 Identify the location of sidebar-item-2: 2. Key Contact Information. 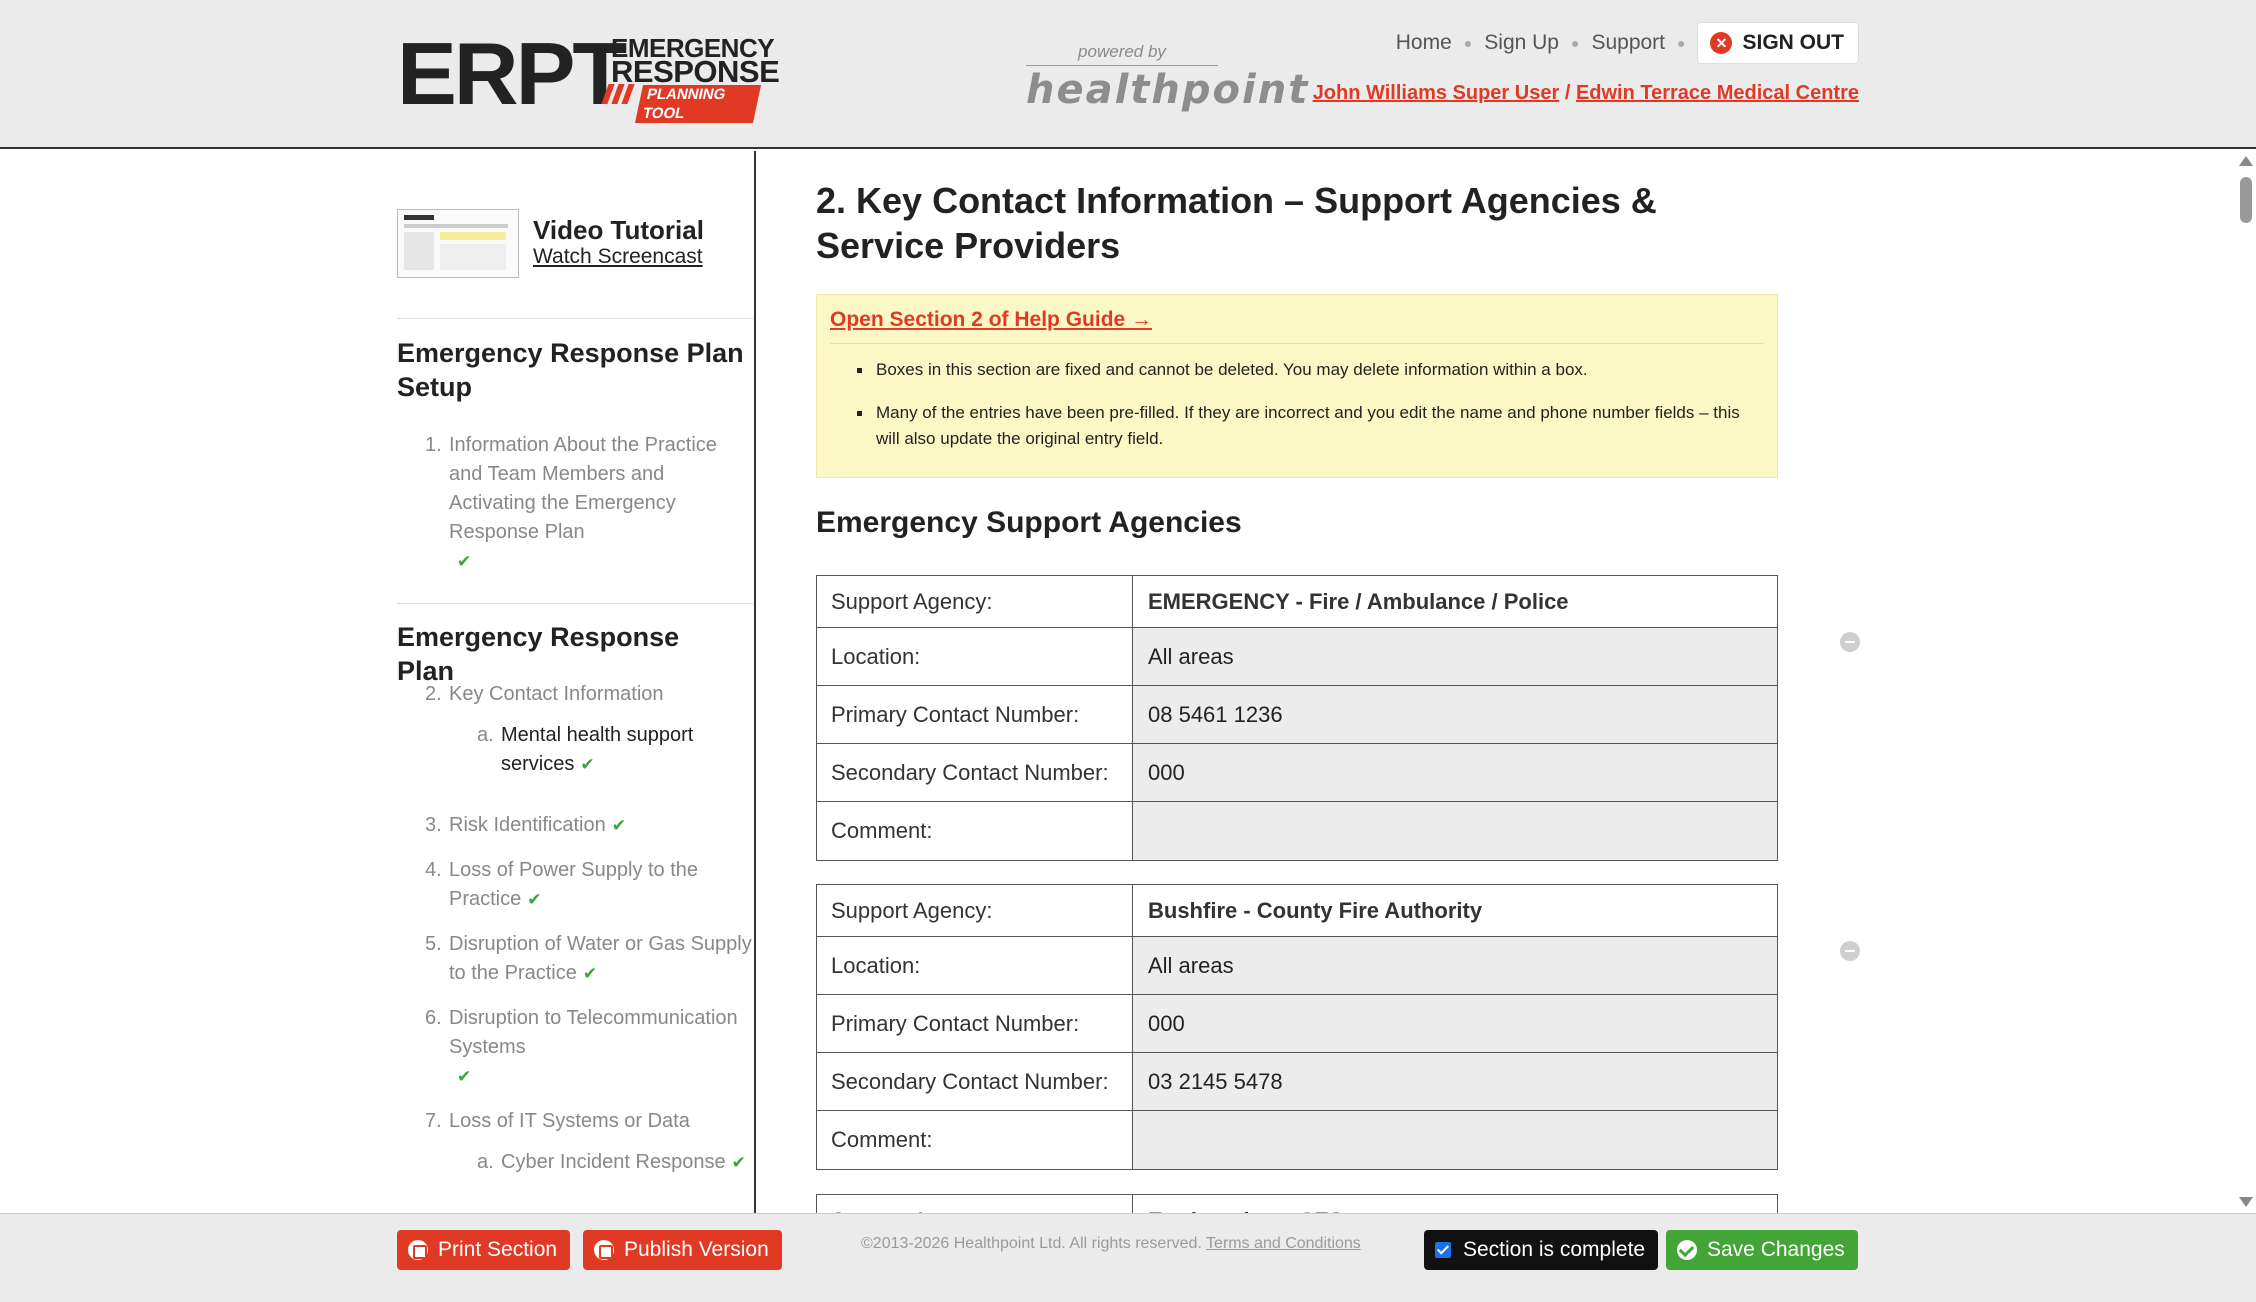
(575, 694).